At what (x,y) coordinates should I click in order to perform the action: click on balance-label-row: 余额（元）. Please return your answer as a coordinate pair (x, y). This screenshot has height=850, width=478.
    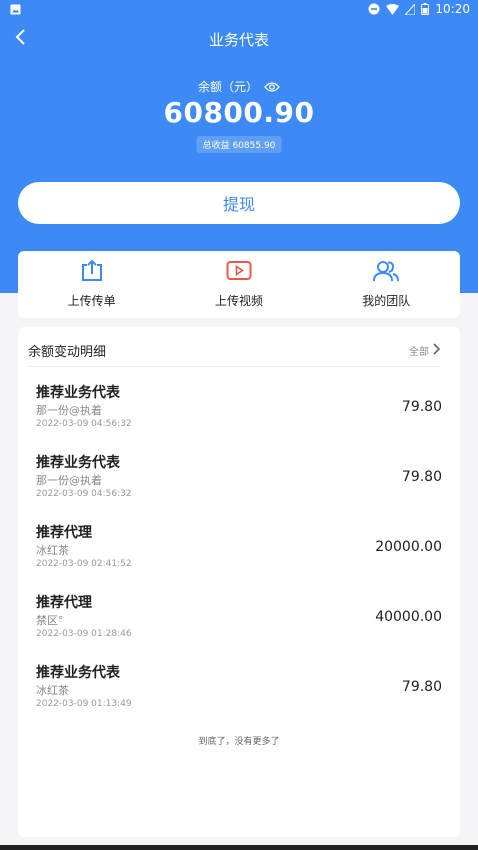
    Looking at the image, I should click on (239, 86).